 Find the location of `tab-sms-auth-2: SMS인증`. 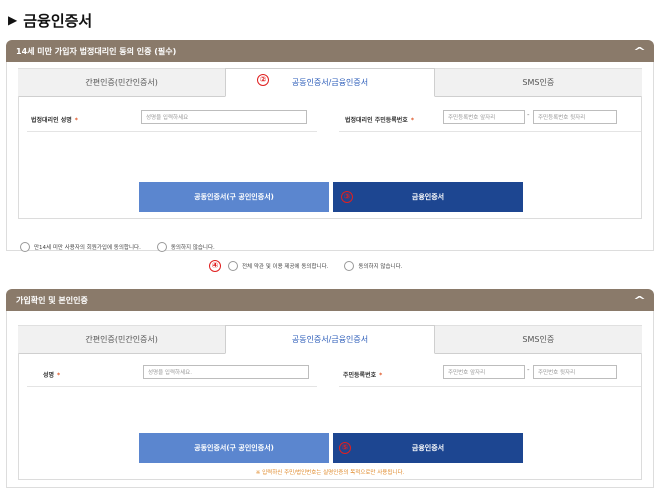

tab-sms-auth-2: SMS인증 is located at coordinates (538, 339).